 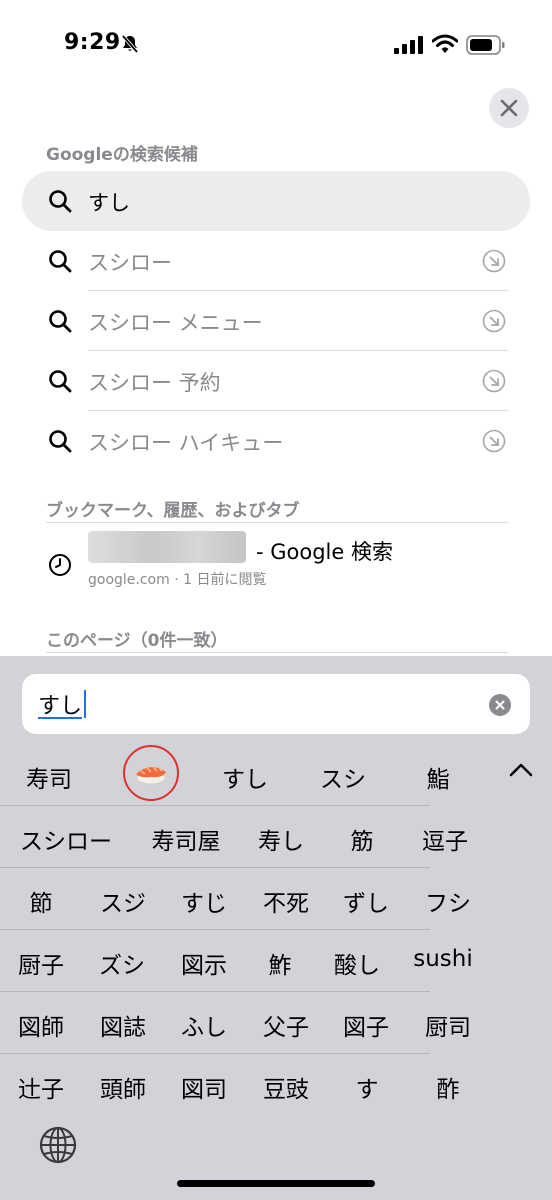 I want to click on suggestion-row: スシロー, so click(x=276, y=261).